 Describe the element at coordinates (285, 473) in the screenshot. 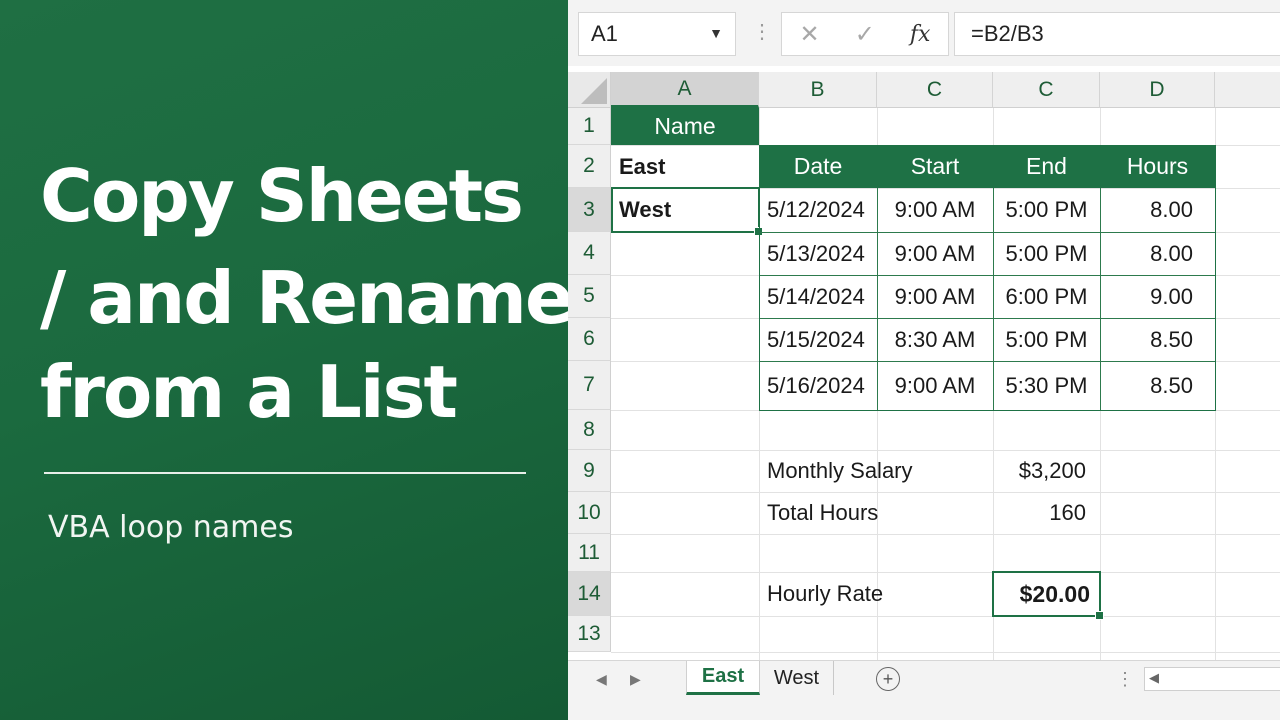

I see `title-divider` at that location.